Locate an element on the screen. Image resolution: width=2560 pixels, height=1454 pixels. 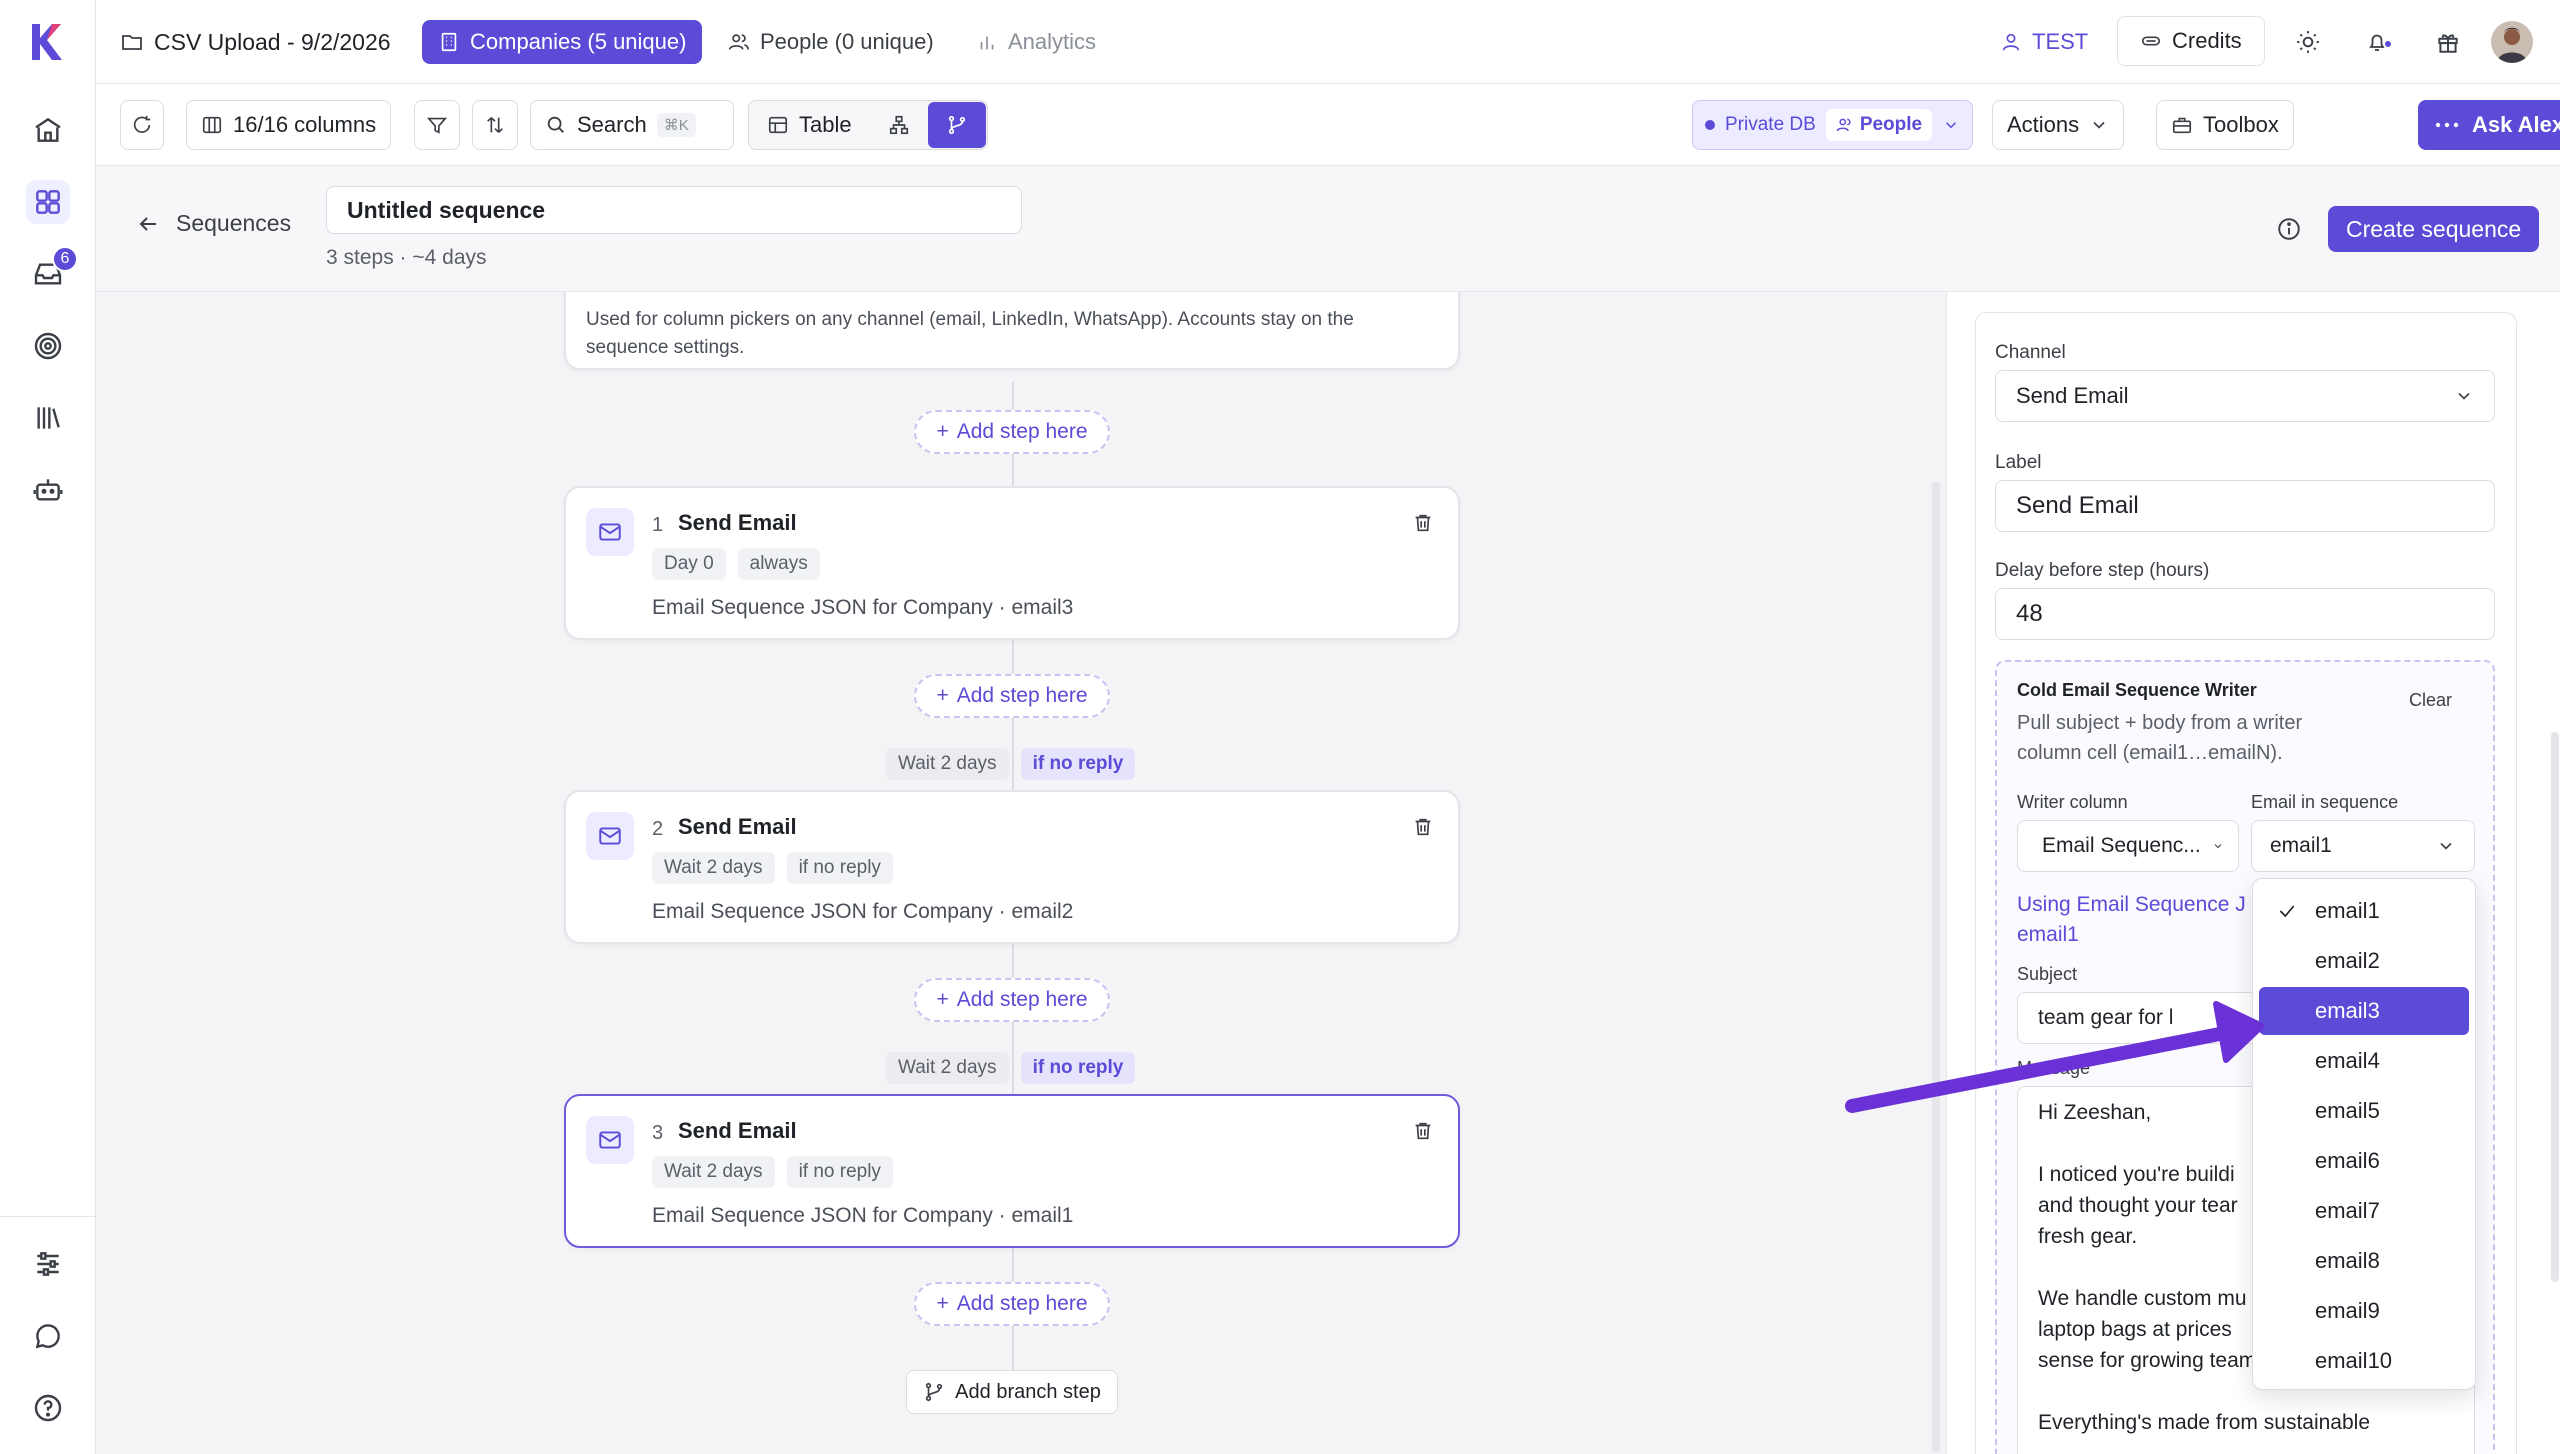
rail-divider is located at coordinates (48, 1216).